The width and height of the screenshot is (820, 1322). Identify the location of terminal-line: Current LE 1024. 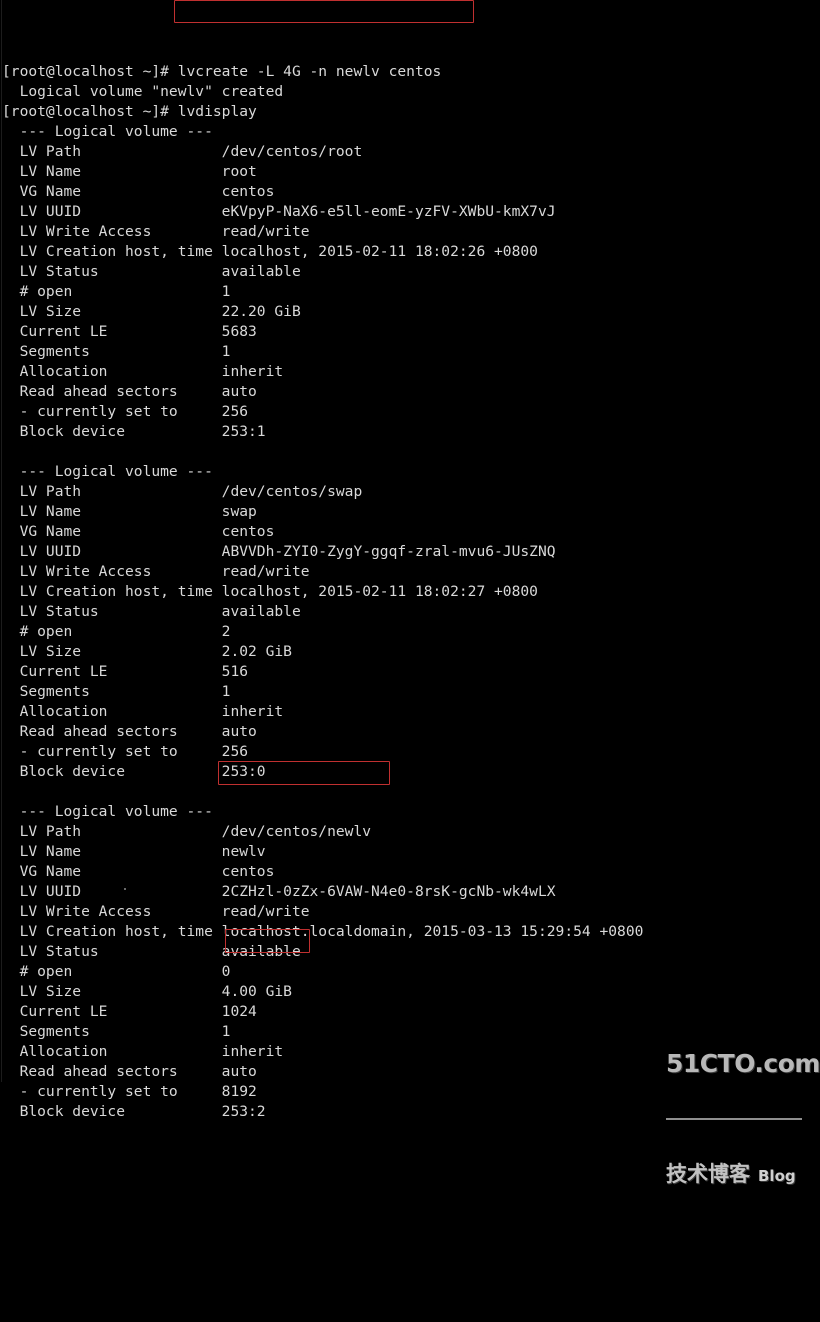
(129, 1011).